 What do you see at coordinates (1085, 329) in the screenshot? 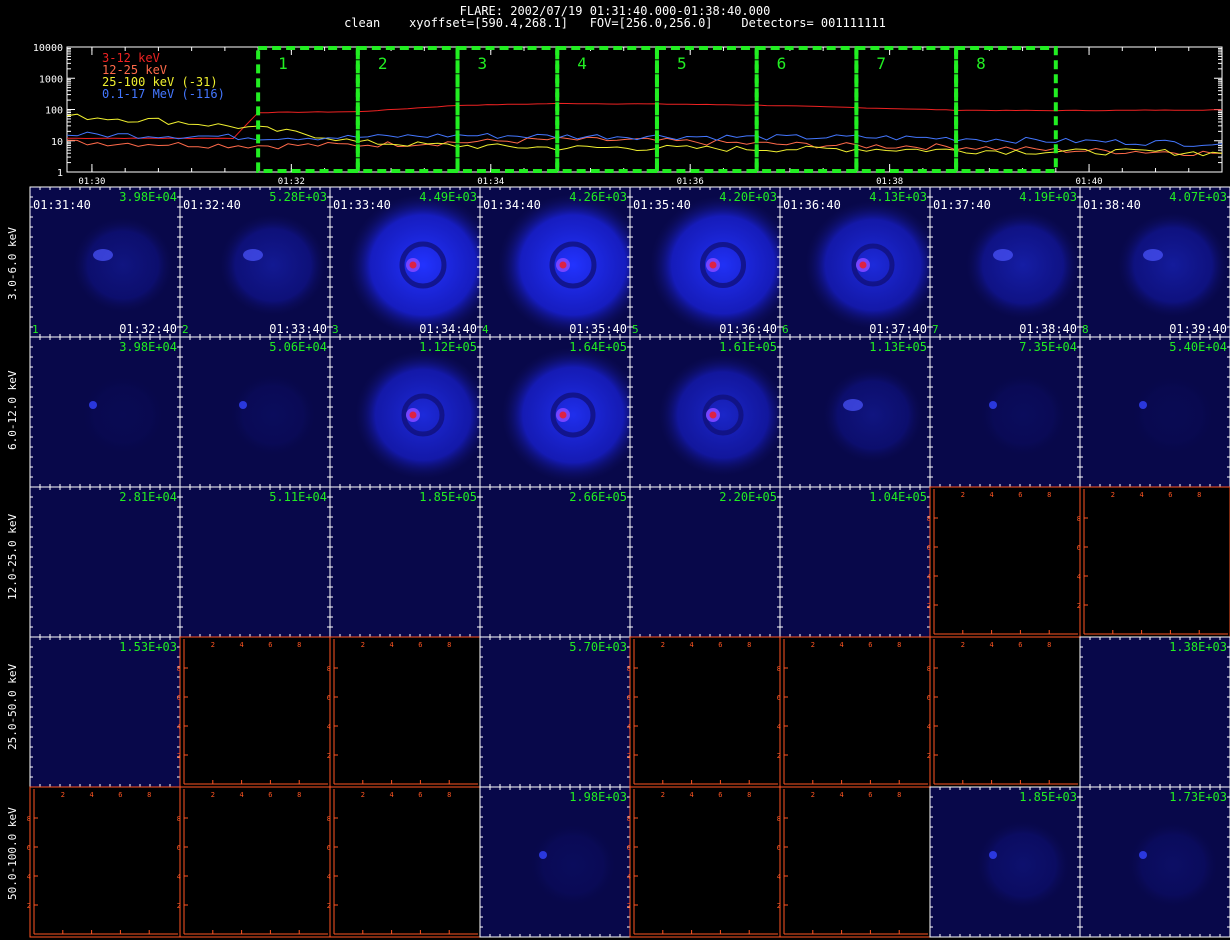
I see `interval-number: 8` at bounding box center [1085, 329].